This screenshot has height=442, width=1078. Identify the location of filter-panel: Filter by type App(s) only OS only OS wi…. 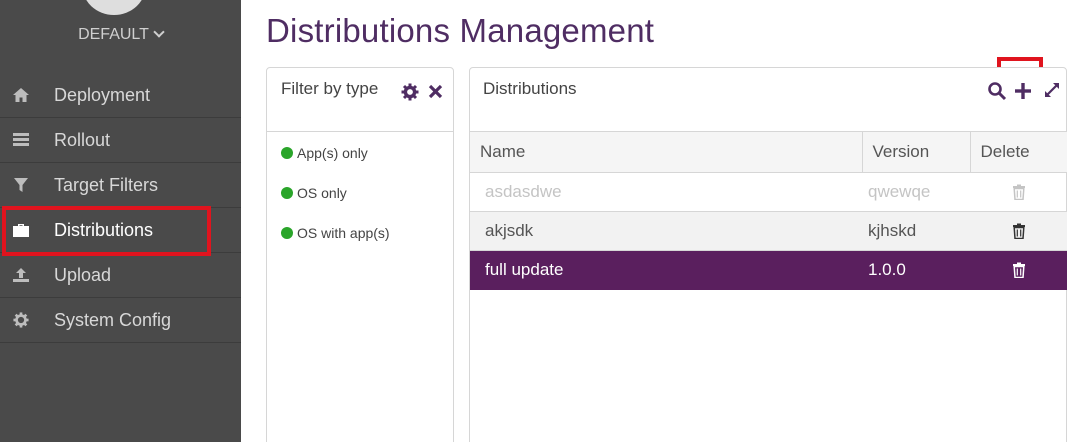
(360, 254).